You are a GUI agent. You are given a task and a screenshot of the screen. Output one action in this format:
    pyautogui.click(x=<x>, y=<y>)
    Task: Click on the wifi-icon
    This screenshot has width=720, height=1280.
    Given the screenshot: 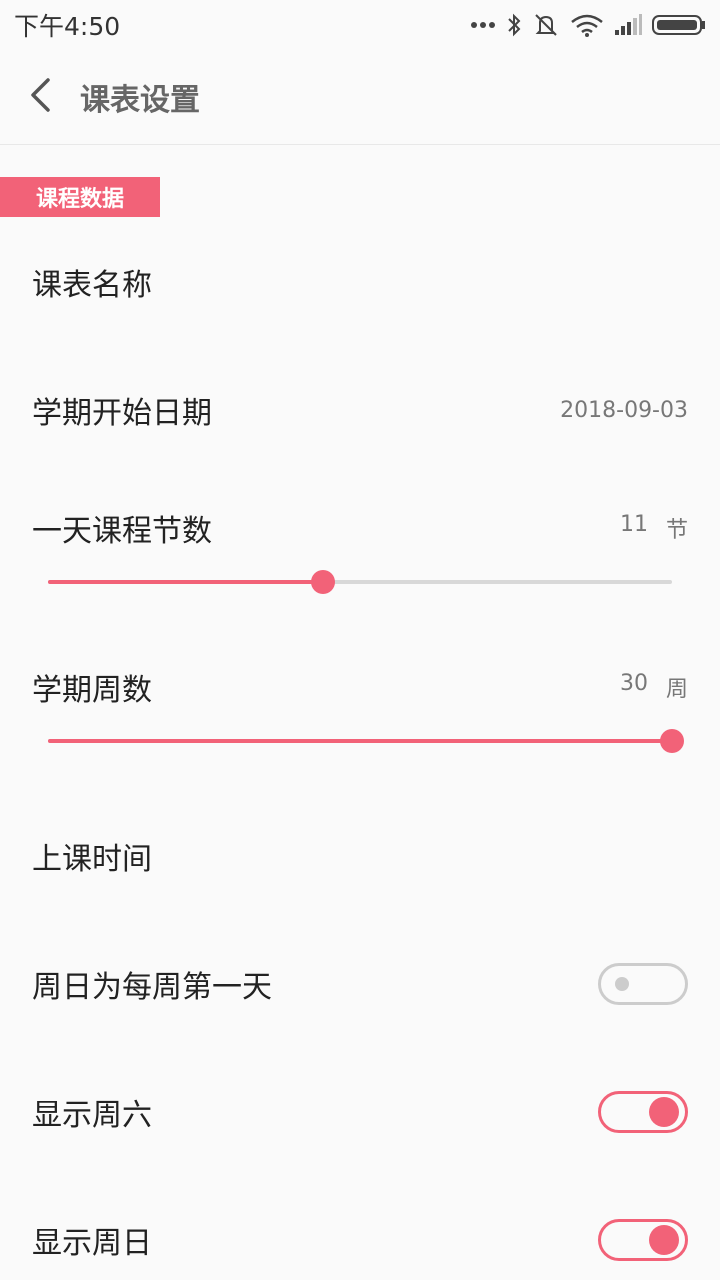 What is the action you would take?
    pyautogui.click(x=587, y=25)
    